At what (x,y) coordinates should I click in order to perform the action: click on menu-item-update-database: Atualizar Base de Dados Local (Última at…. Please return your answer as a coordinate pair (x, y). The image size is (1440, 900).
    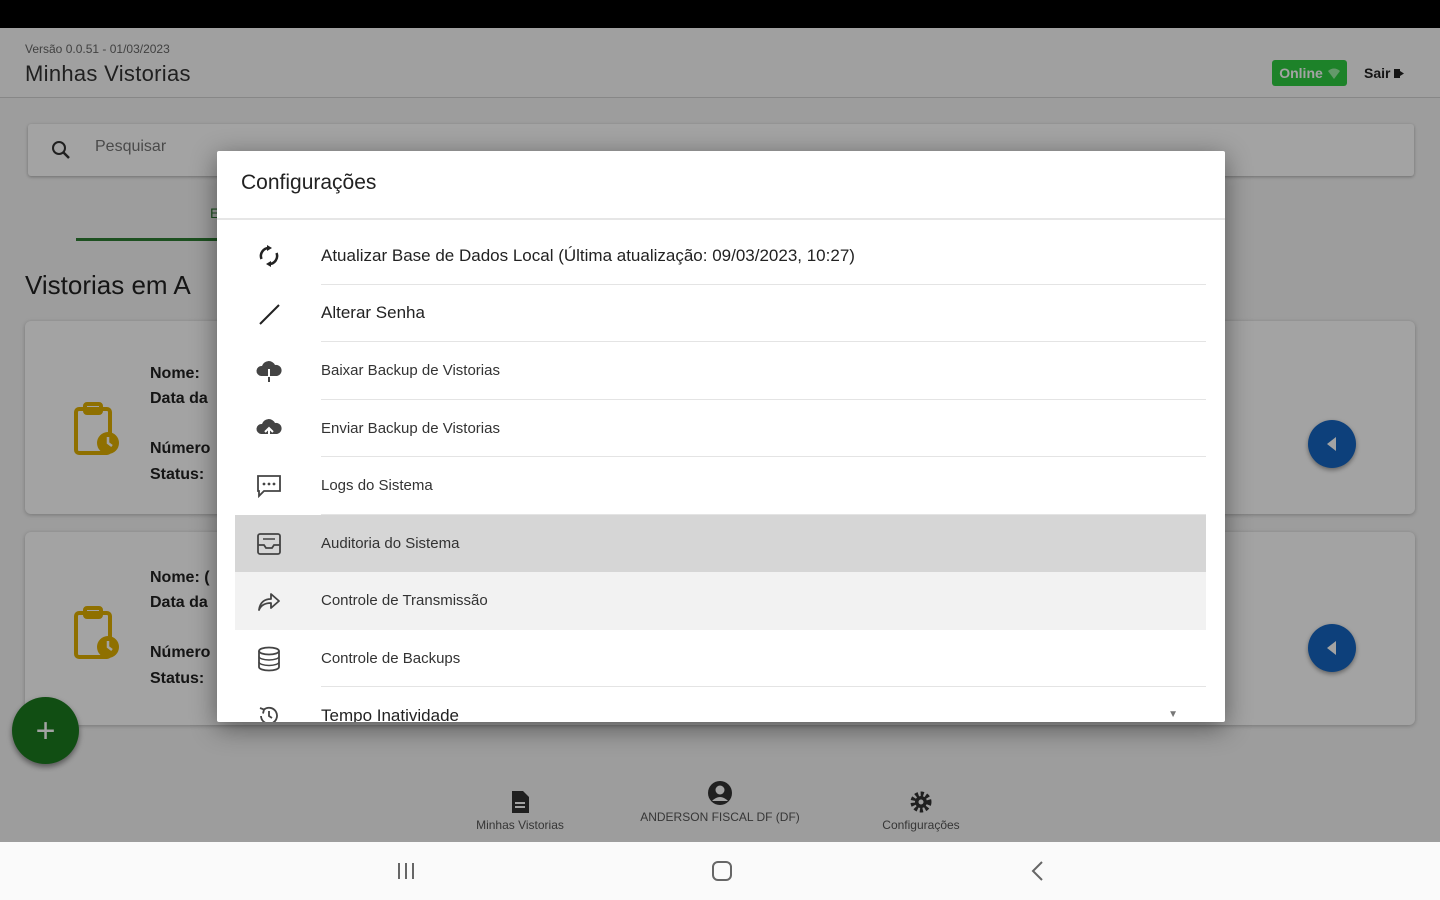
    Looking at the image, I should click on (720, 256).